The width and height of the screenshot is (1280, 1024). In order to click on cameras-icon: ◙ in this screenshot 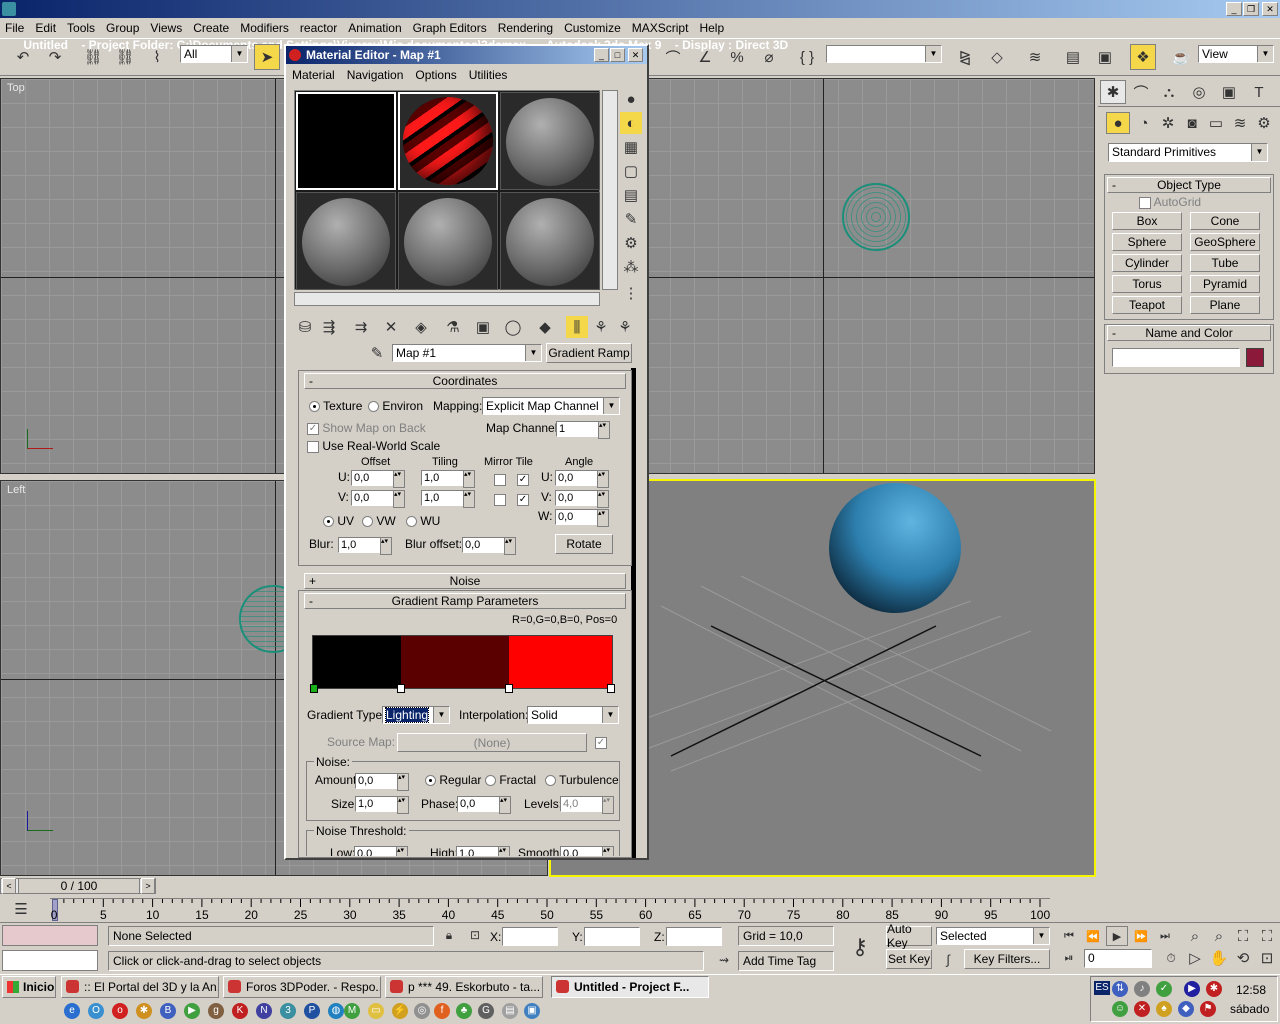, I will do `click(1192, 123)`.